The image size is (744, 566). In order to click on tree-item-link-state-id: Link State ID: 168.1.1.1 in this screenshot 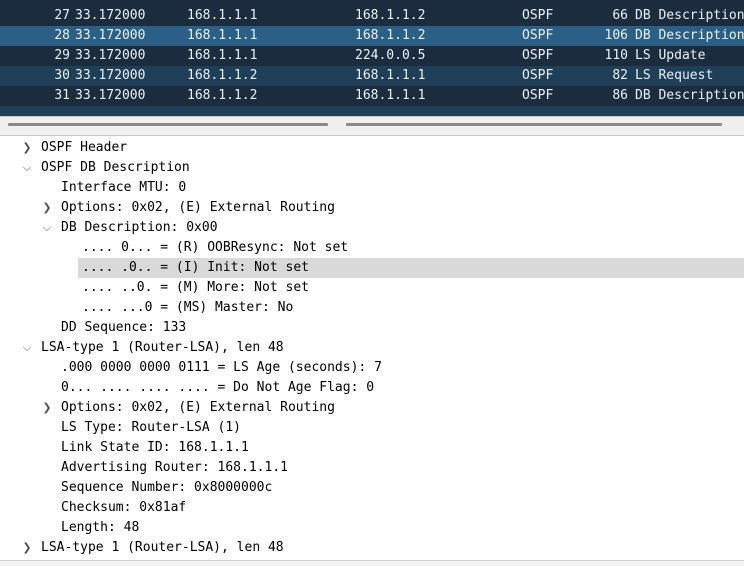, I will do `click(372, 448)`.